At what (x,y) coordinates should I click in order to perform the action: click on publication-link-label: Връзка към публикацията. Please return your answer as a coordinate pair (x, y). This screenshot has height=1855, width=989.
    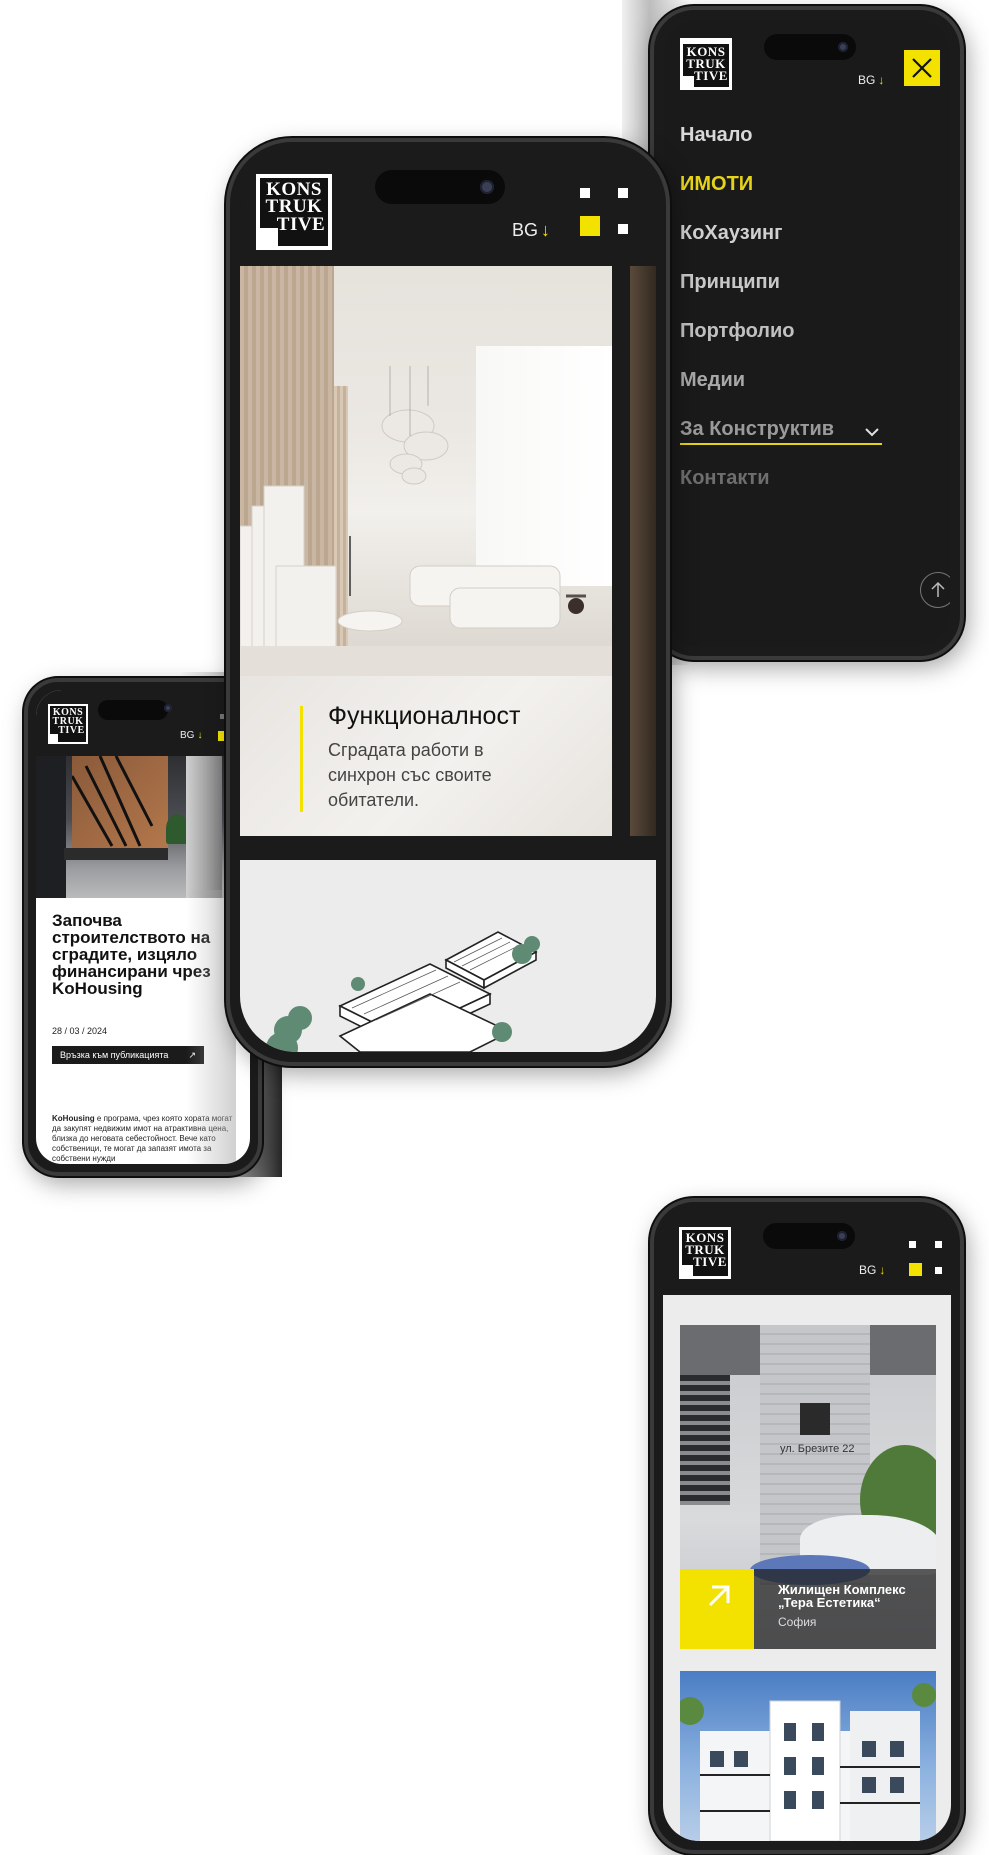
    Looking at the image, I should click on (114, 1055).